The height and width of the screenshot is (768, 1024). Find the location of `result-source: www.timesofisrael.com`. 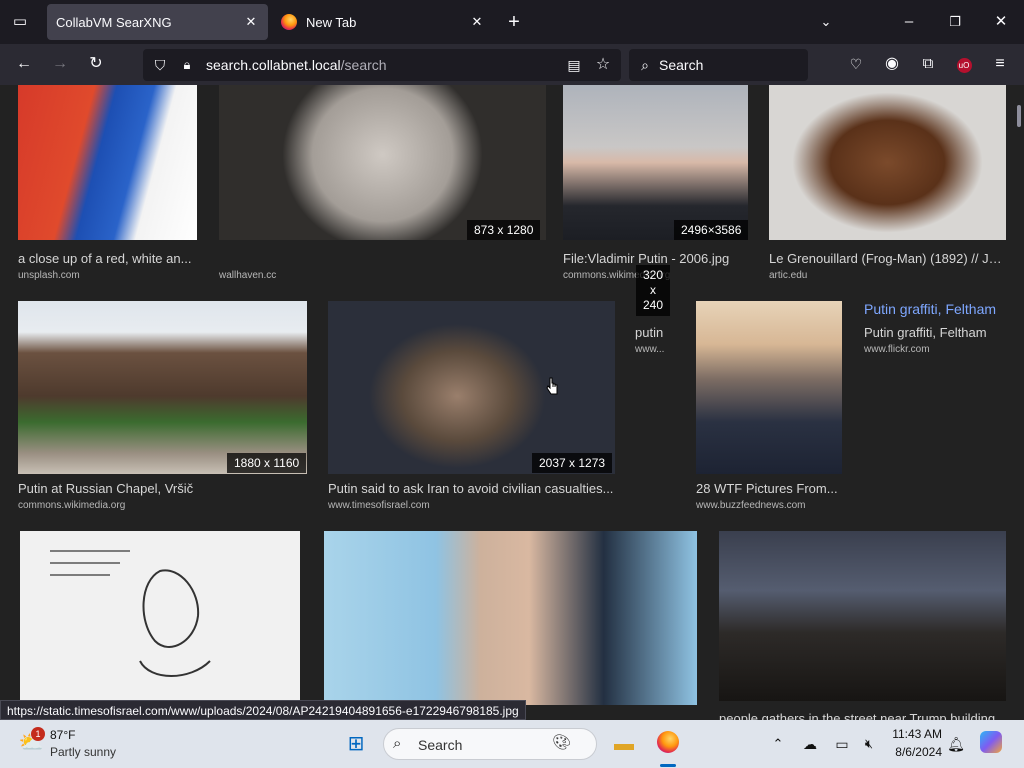

result-source: www.timesofisrael.com is located at coordinates (379, 505).